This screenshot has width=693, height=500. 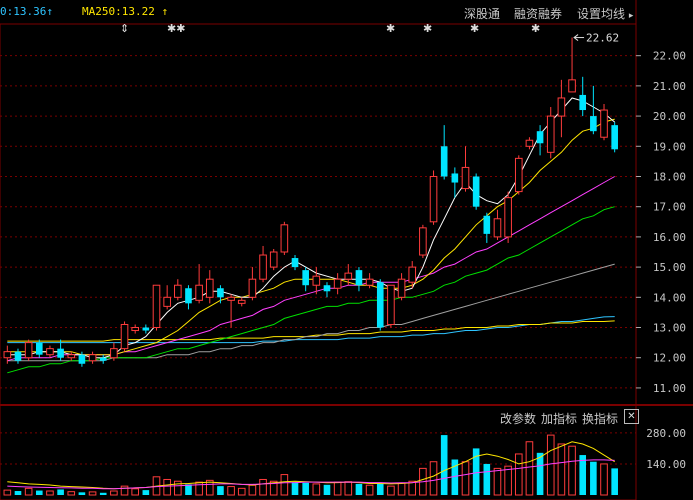 What do you see at coordinates (602, 38) in the screenshot?
I see `high-label: 22.62` at bounding box center [602, 38].